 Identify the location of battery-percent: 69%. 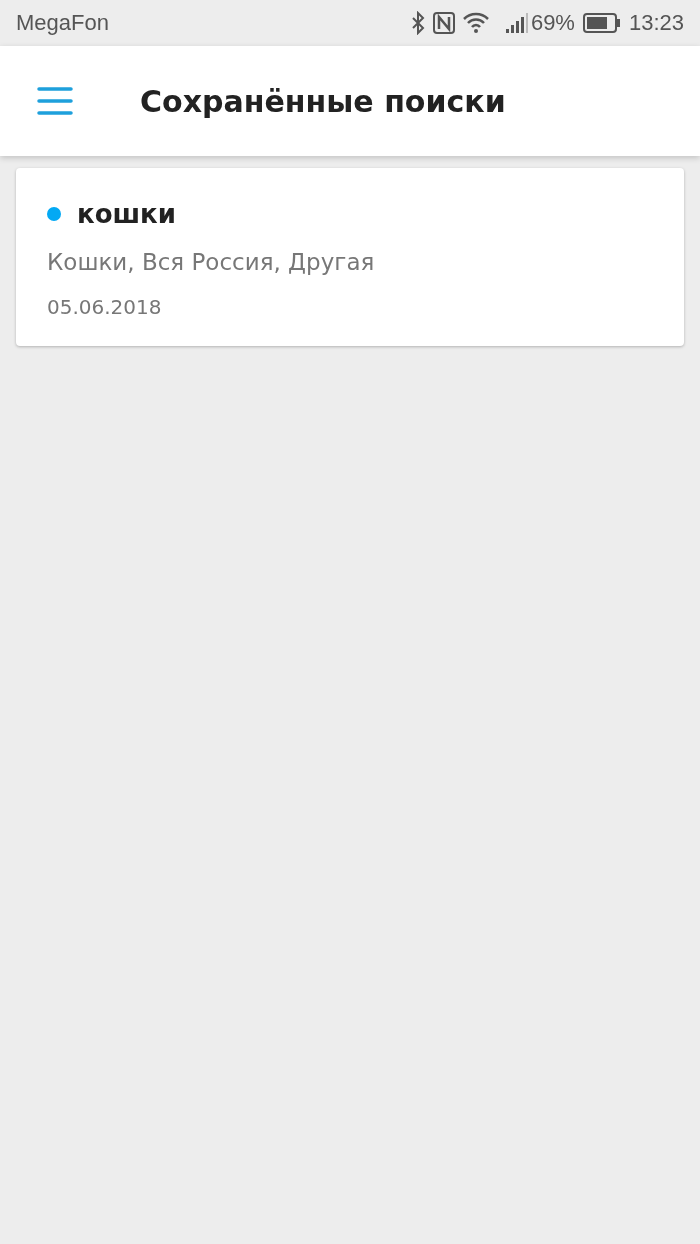
(552, 23).